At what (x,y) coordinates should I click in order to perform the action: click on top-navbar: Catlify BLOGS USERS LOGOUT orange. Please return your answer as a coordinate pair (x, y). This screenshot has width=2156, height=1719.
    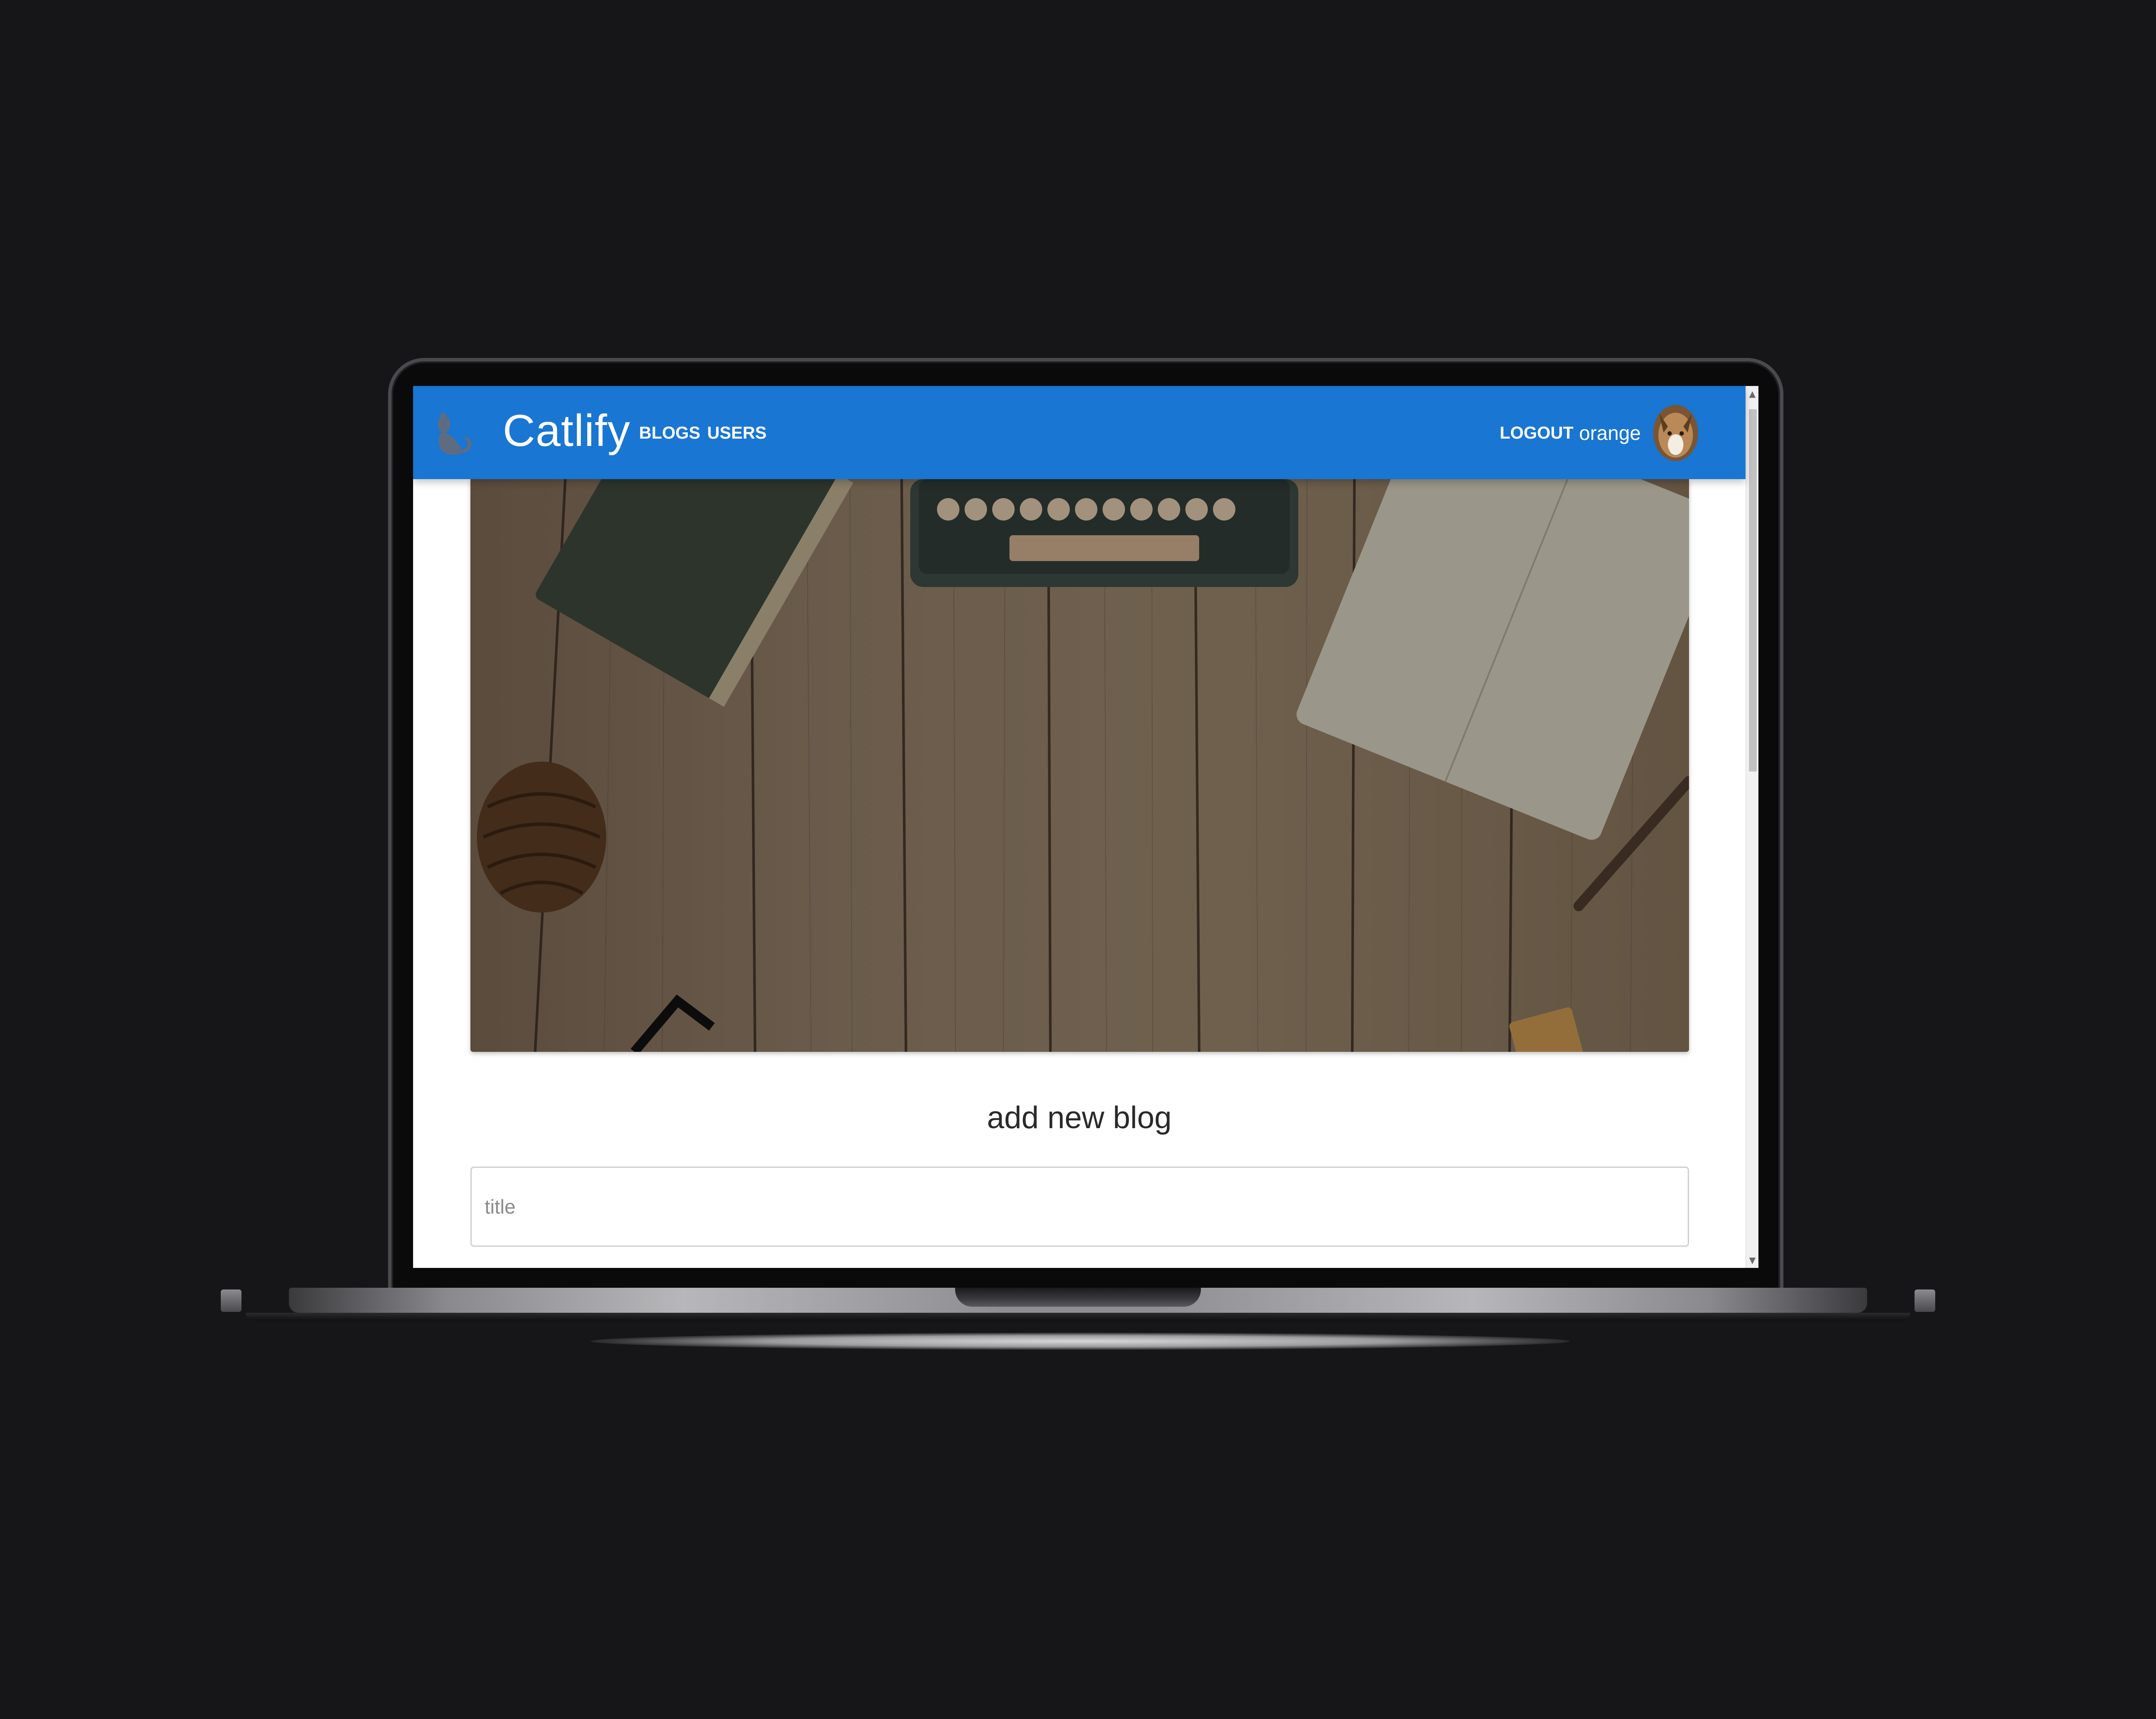
    Looking at the image, I should click on (1079, 433).